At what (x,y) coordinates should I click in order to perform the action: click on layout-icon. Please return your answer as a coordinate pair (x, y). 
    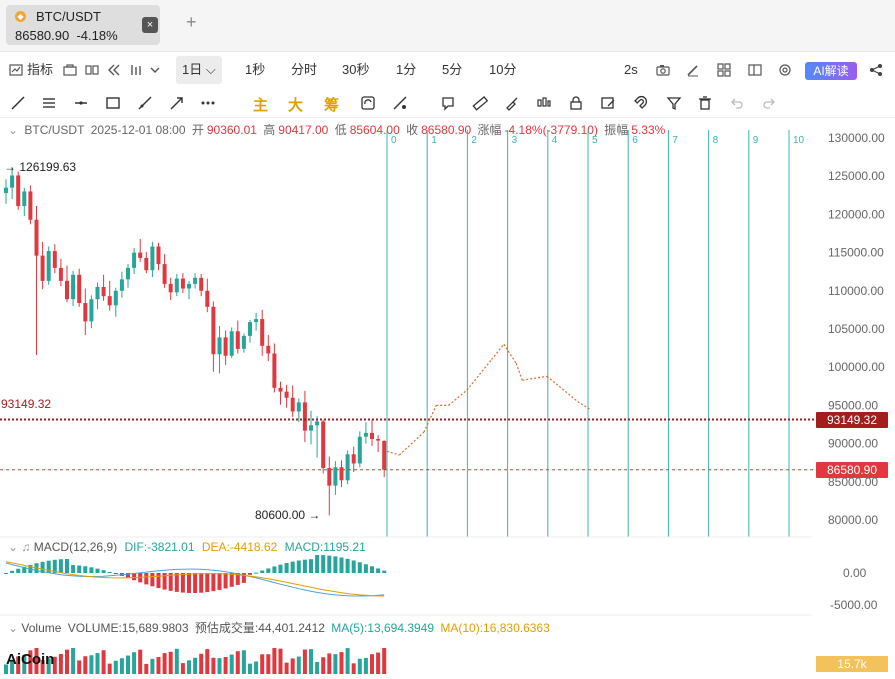
    Looking at the image, I should click on (755, 70).